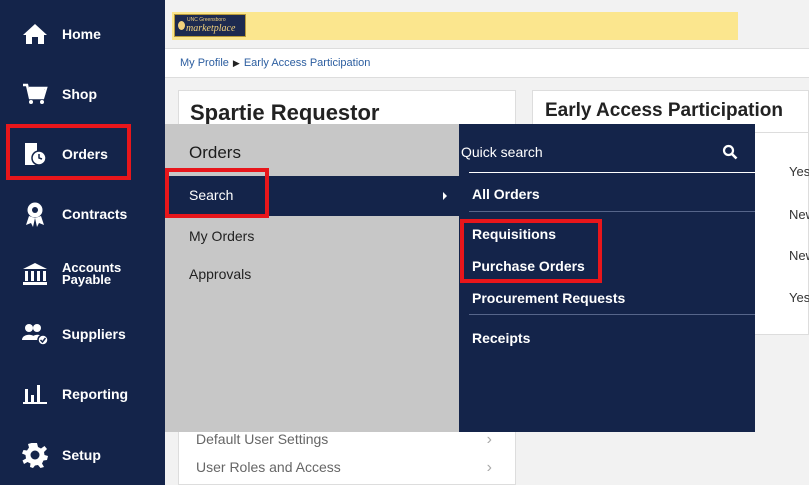 This screenshot has height=485, width=809. I want to click on orders-menu-title: Orders, so click(215, 152).